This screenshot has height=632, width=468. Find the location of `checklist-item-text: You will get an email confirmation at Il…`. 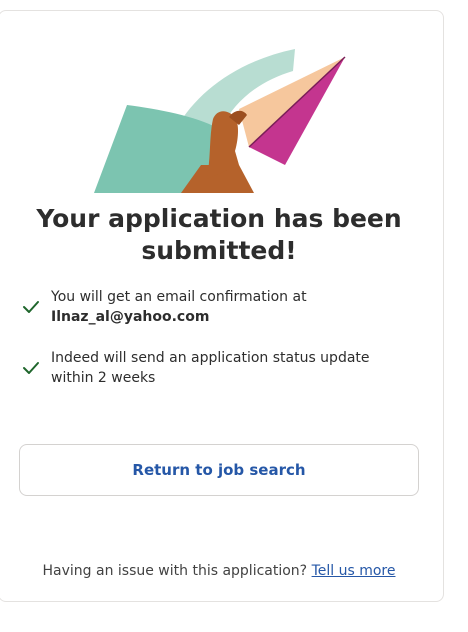

checklist-item-text: You will get an email confirmation at Il… is located at coordinates (231, 307).